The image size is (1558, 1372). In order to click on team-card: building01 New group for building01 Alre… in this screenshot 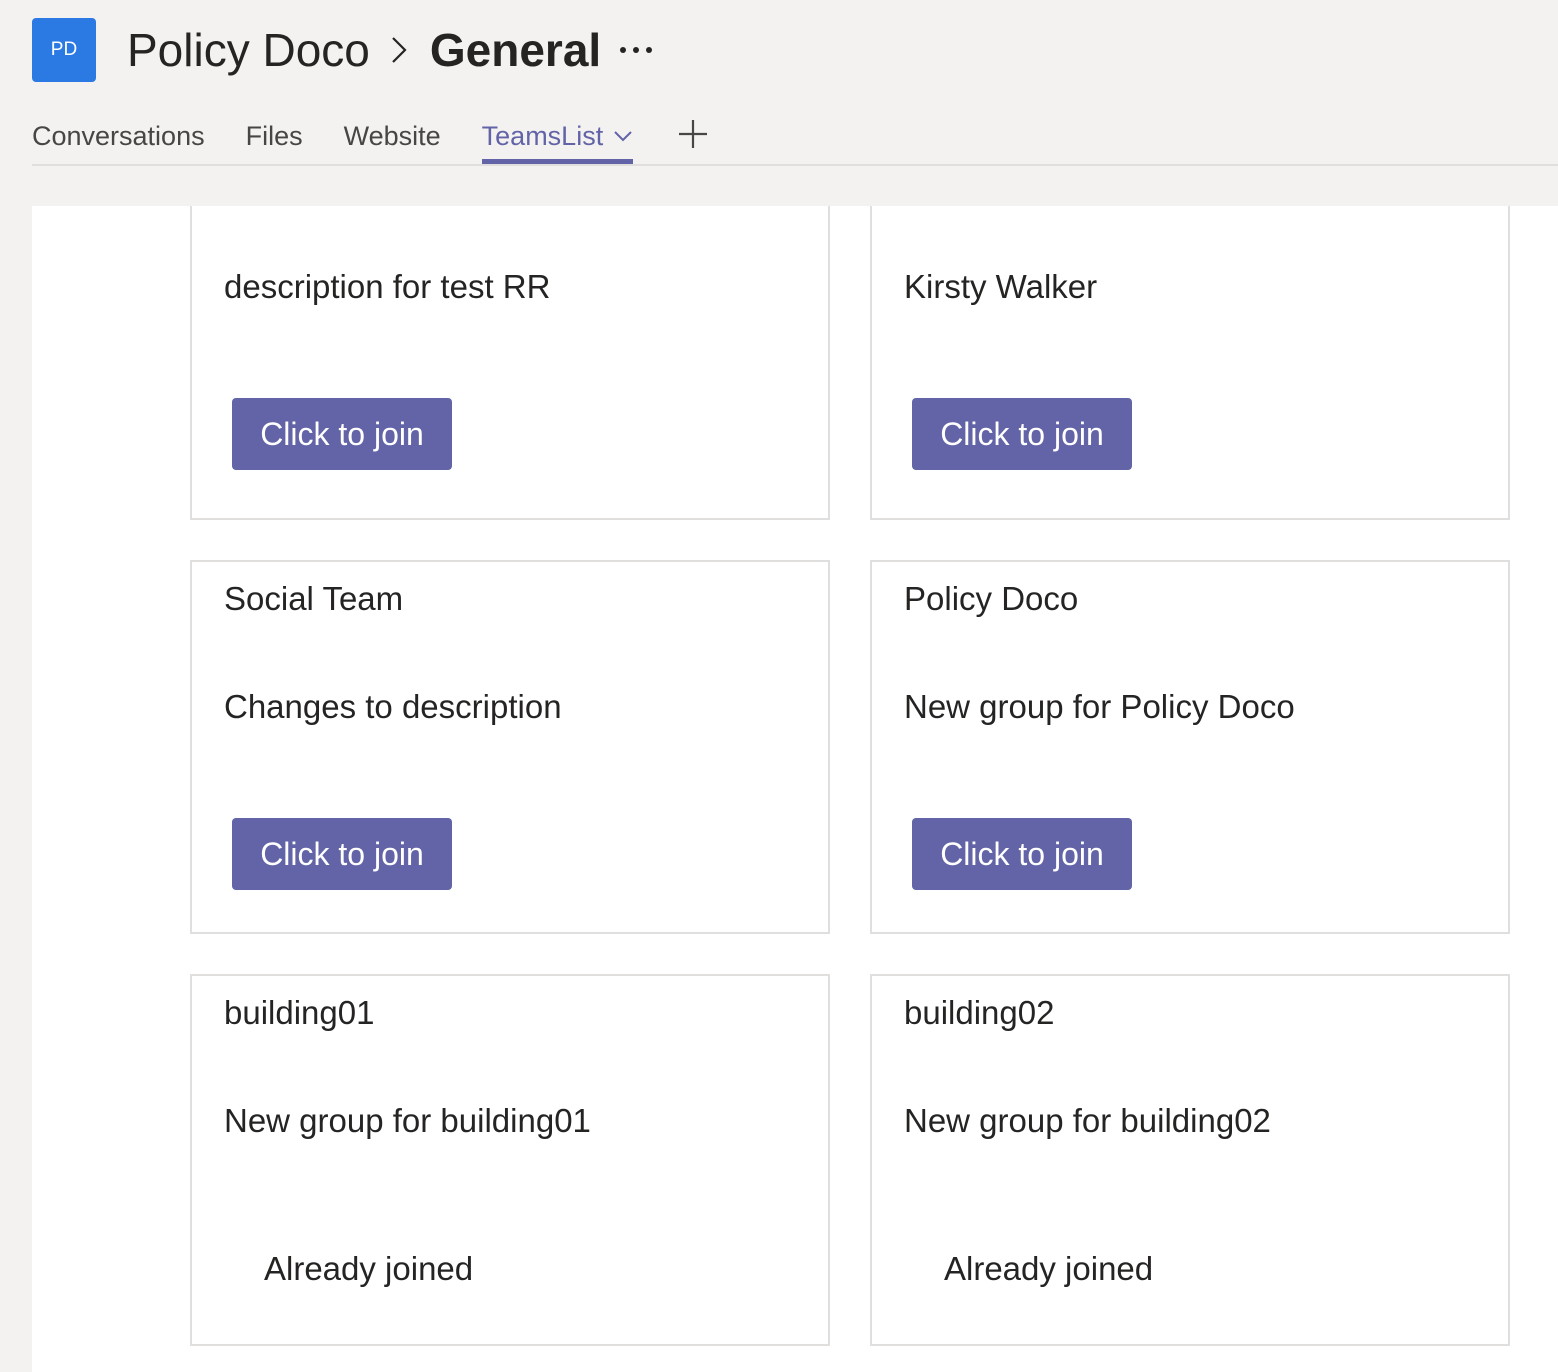, I will do `click(510, 1160)`.